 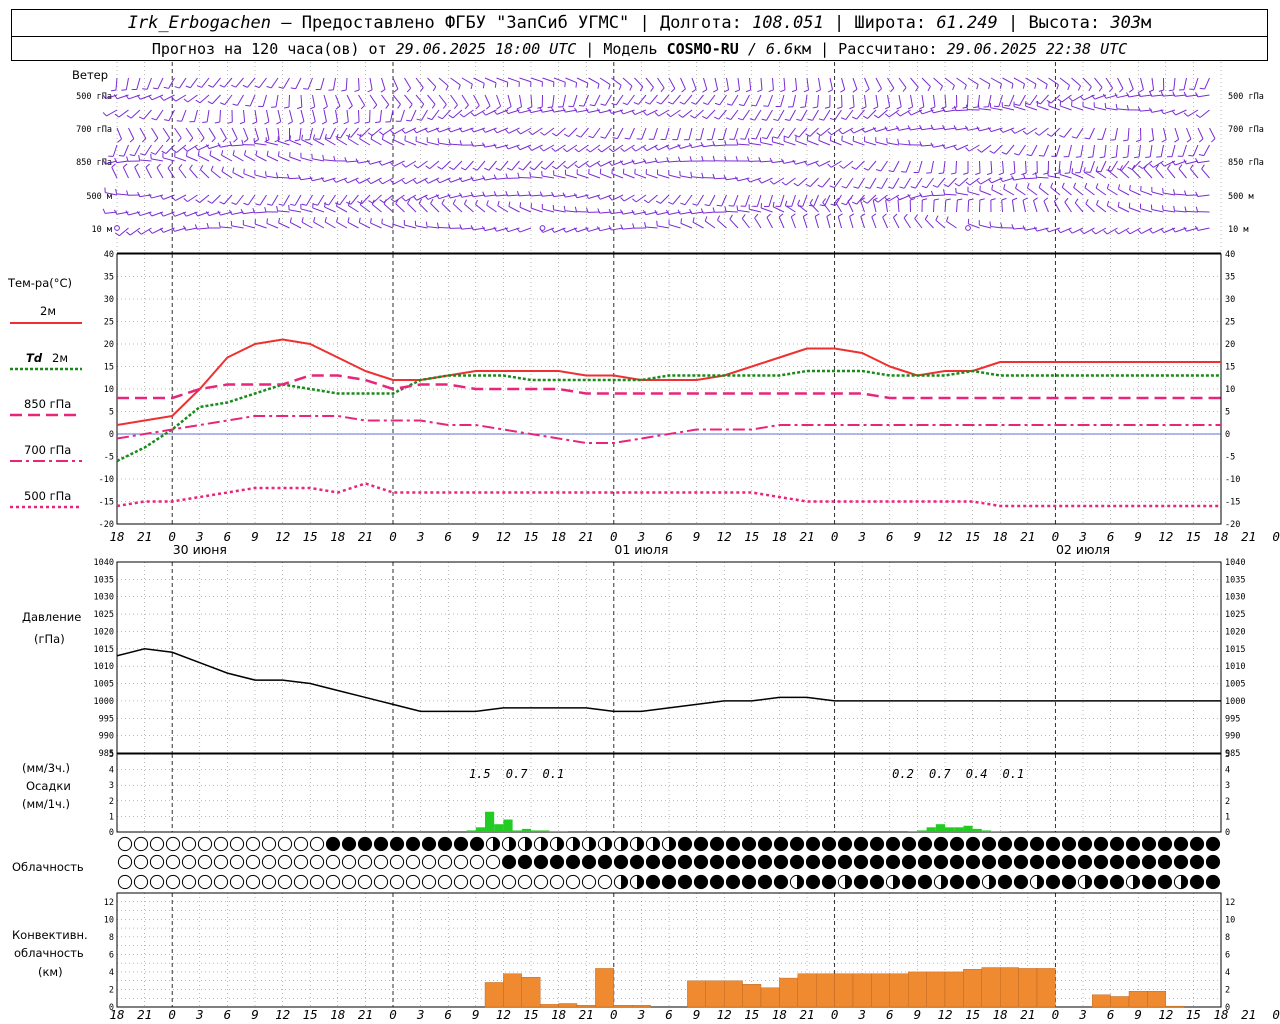 What do you see at coordinates (526, 830) in the screenshot?
I see `precip-bar` at bounding box center [526, 830].